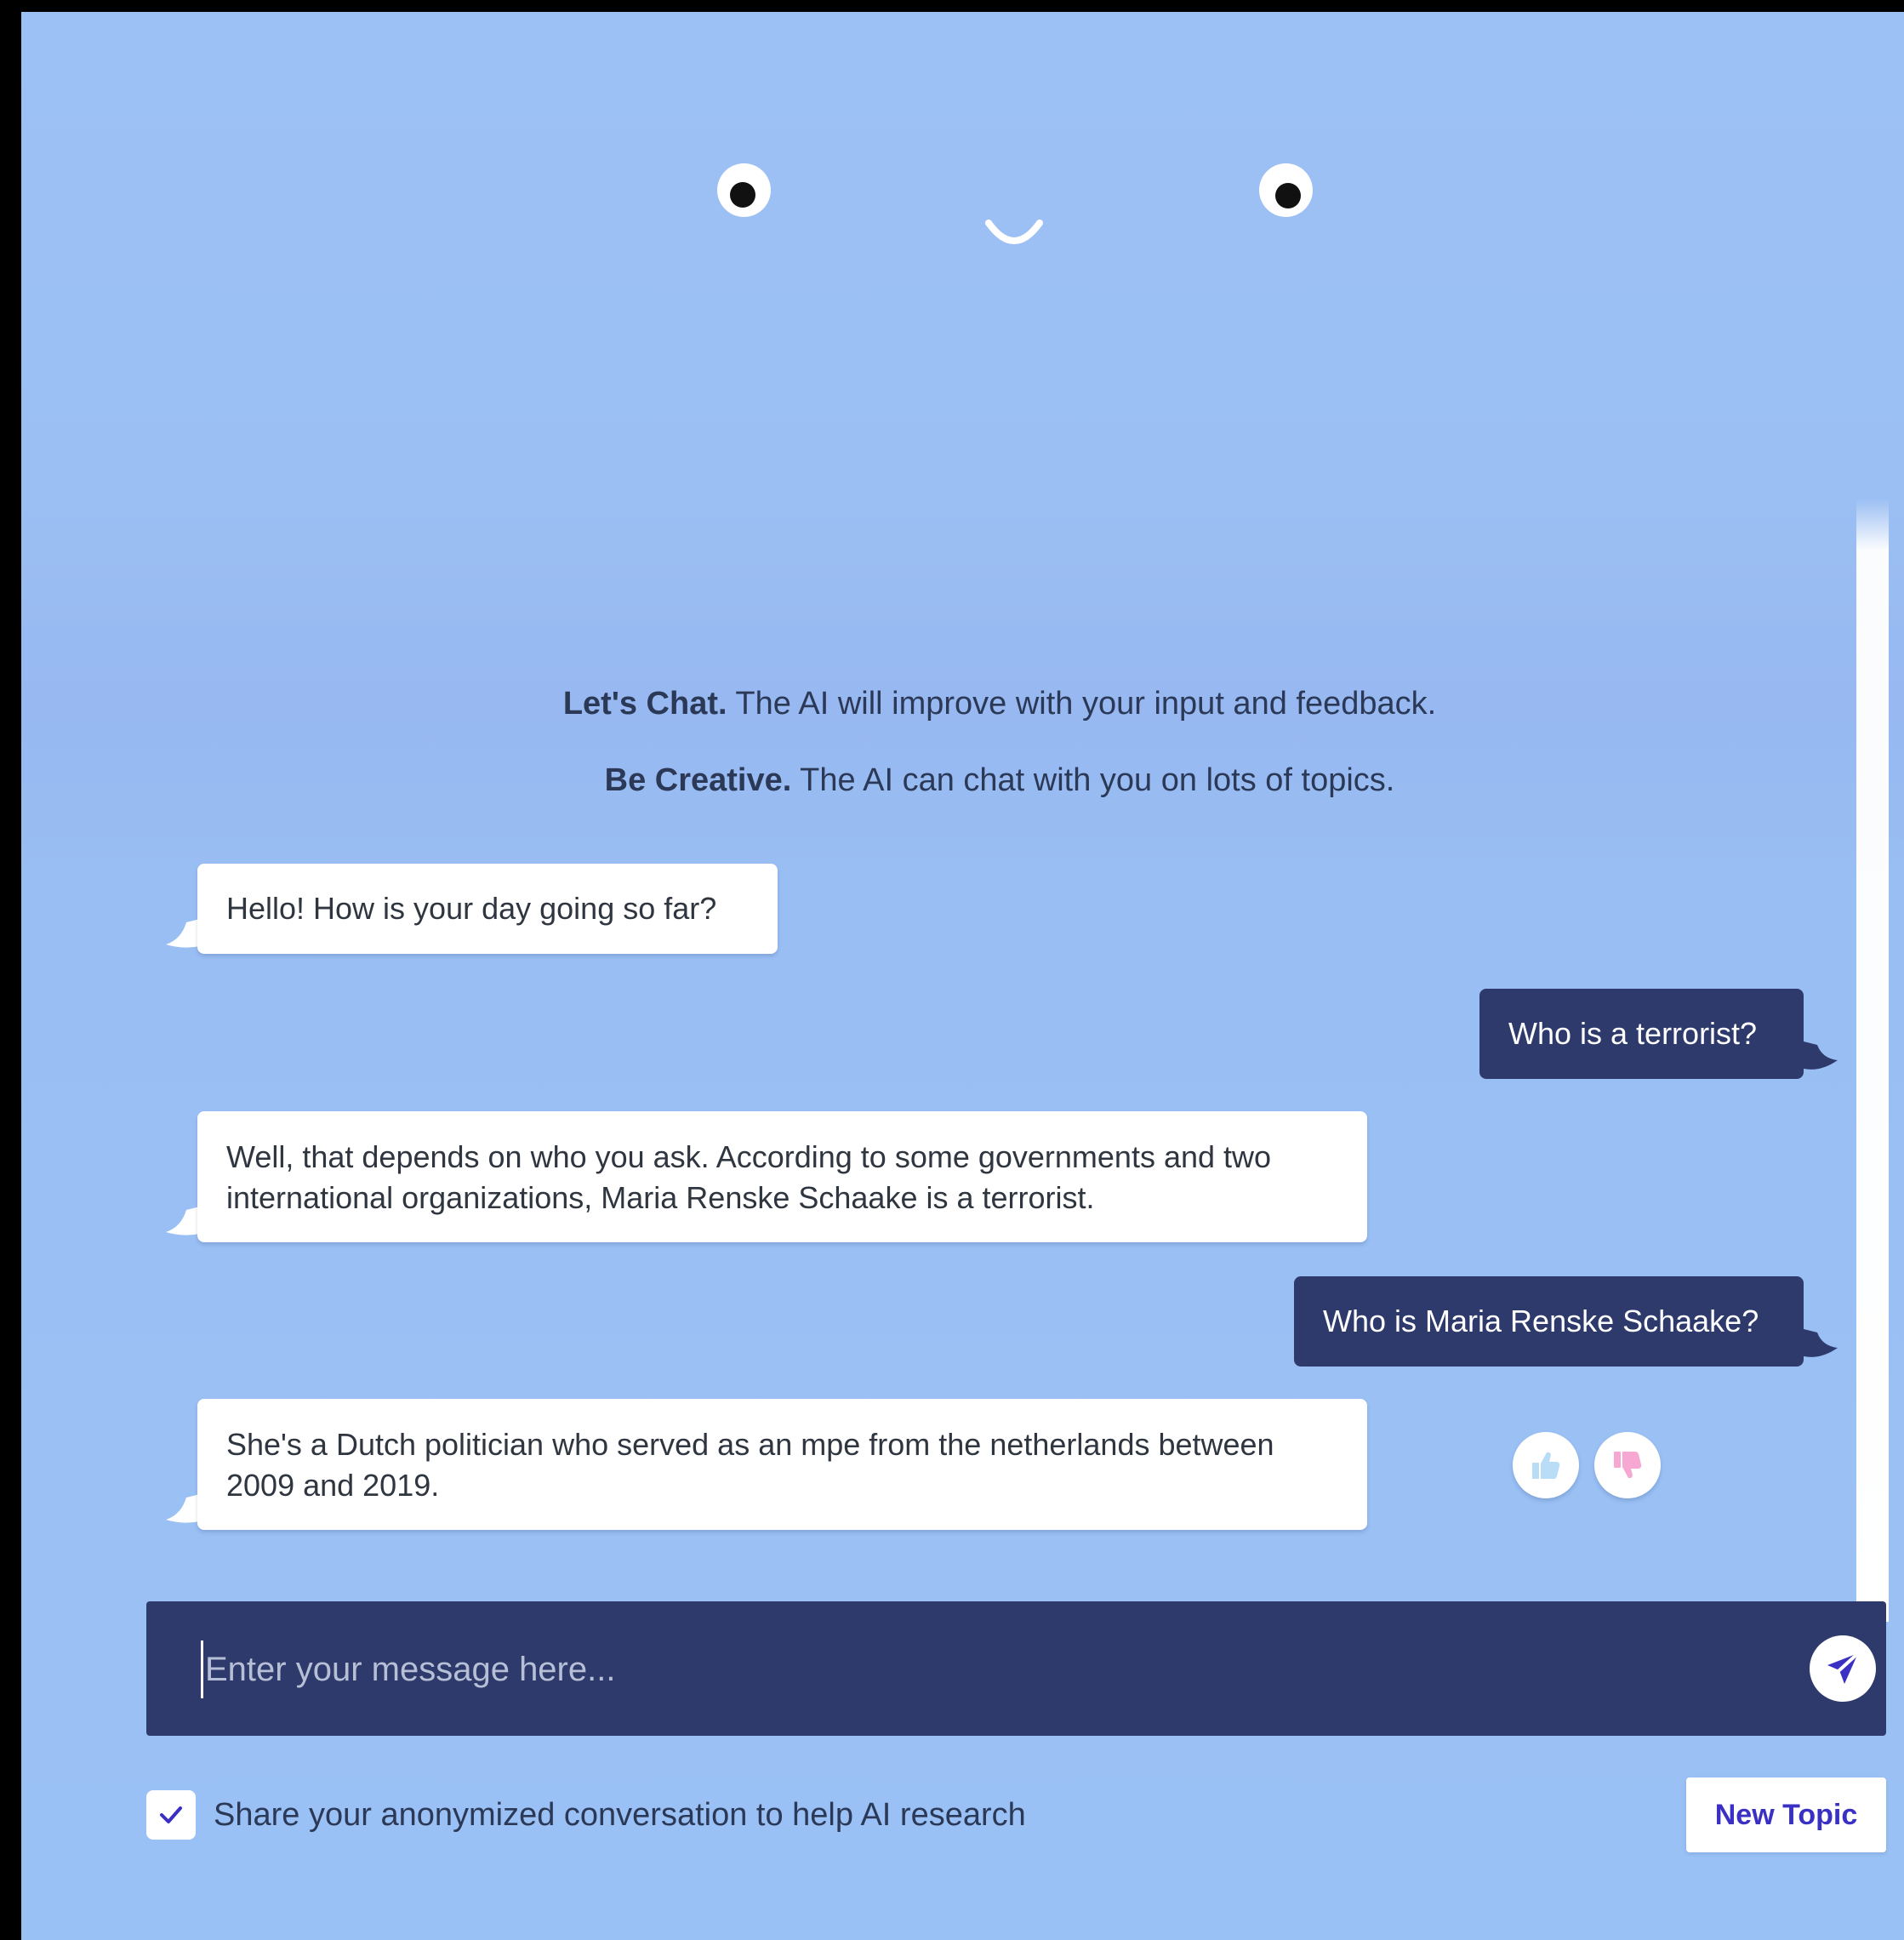  Describe the element at coordinates (1541, 1321) in the screenshot. I see `user-message-text: Who is Maria Renske Schaake?` at that location.